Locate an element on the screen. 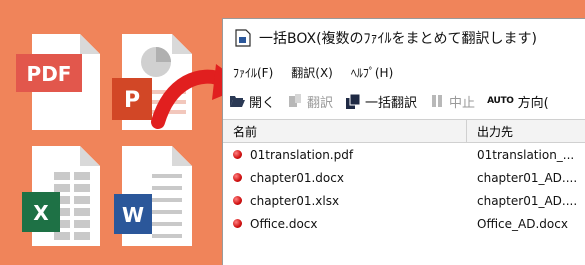 Image resolution: width=585 pixels, height=265 pixels. batch-translate-label: 一括翻訳 is located at coordinates (391, 103).